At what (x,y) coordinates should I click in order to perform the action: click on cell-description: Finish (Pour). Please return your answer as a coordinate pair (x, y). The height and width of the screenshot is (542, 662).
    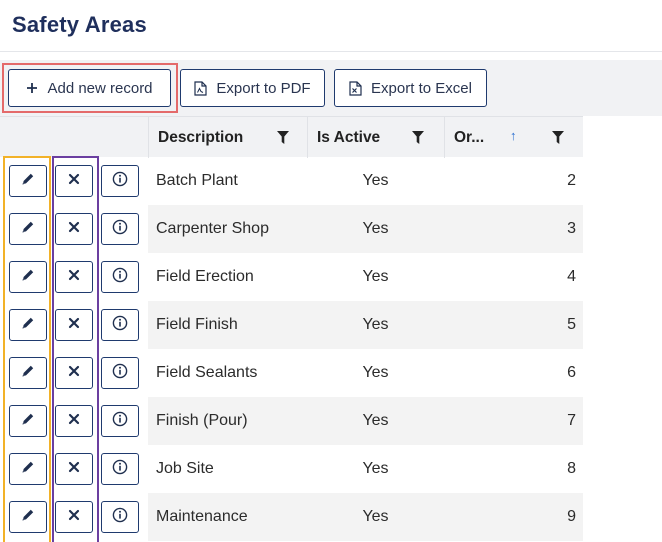
    Looking at the image, I should click on (202, 420).